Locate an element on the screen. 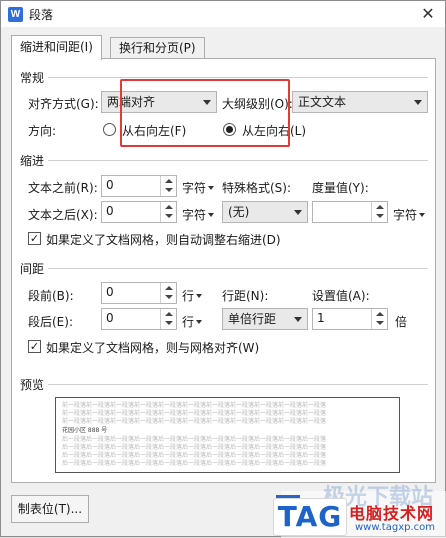 The width and height of the screenshot is (446, 538). setting-unit: 倍 is located at coordinates (401, 322).